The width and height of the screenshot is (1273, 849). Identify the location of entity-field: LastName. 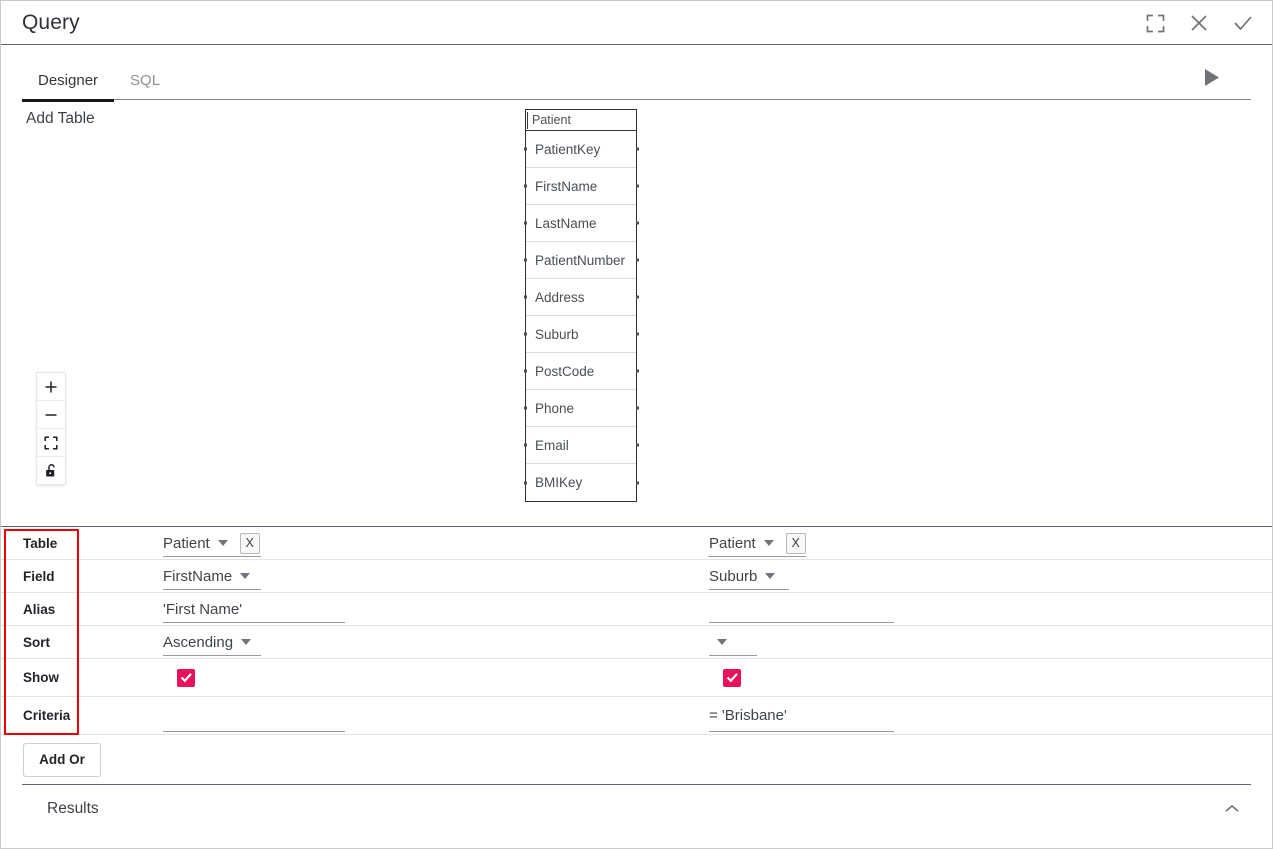
(581, 223).